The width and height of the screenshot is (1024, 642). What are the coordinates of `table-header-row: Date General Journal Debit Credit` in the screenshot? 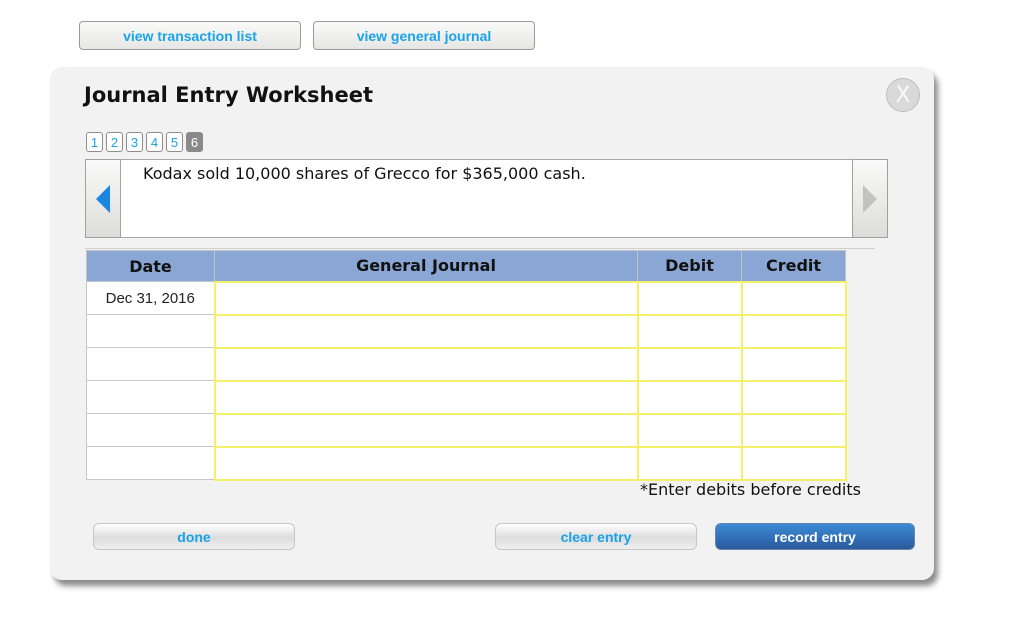 It's located at (466, 266).